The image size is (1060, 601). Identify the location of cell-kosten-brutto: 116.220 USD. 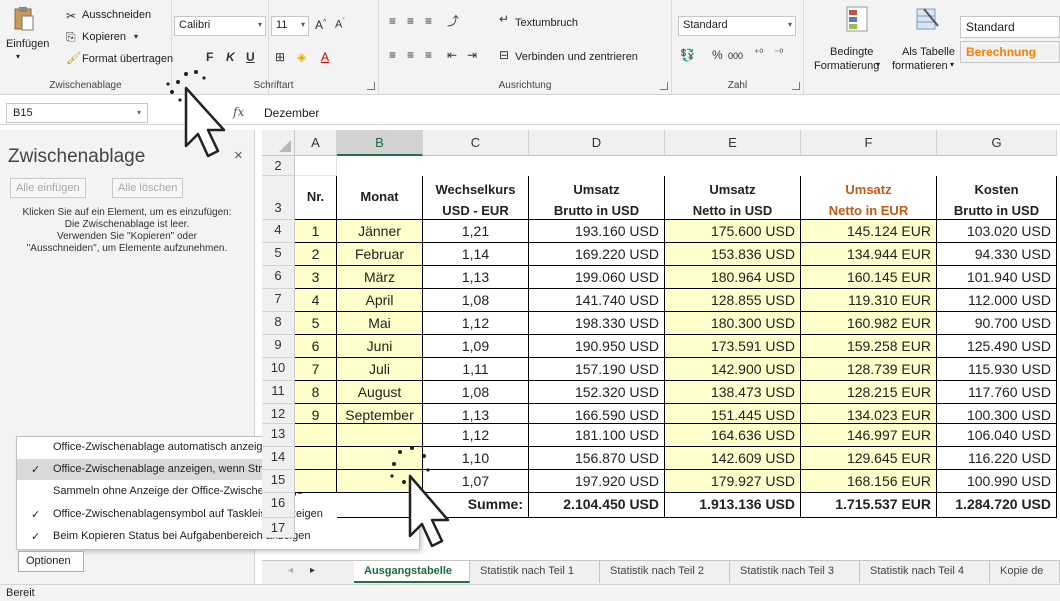
(997, 458).